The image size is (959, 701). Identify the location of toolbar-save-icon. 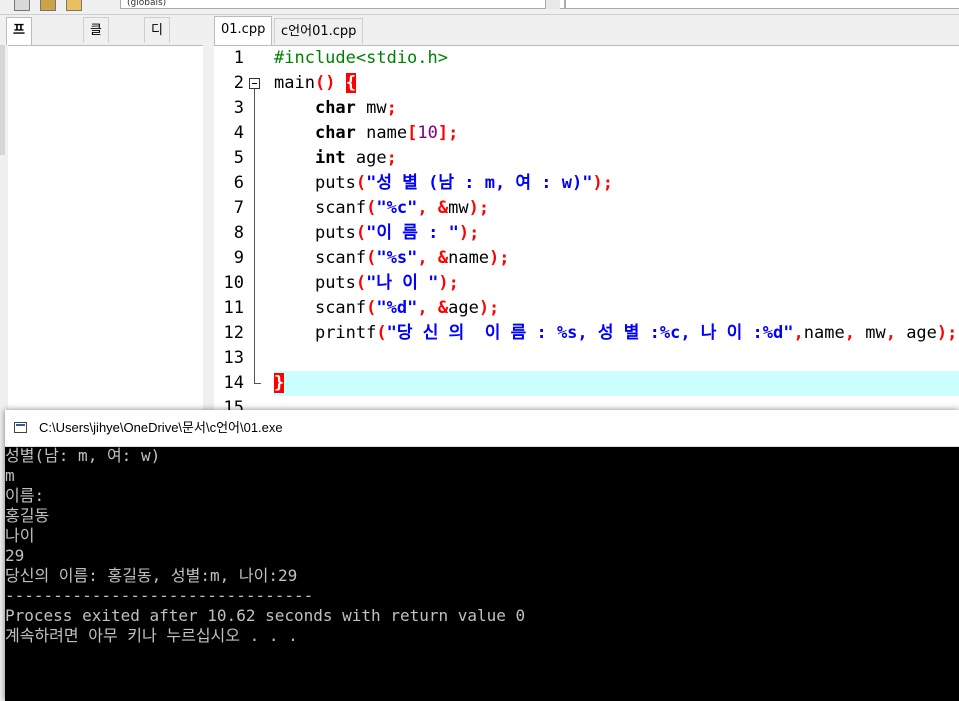
(48, 5).